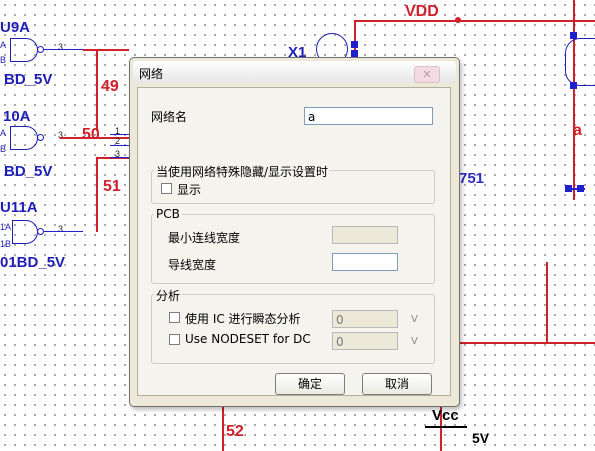  What do you see at coordinates (91, 134) in the screenshot?
I see `net-label-50: 50` at bounding box center [91, 134].